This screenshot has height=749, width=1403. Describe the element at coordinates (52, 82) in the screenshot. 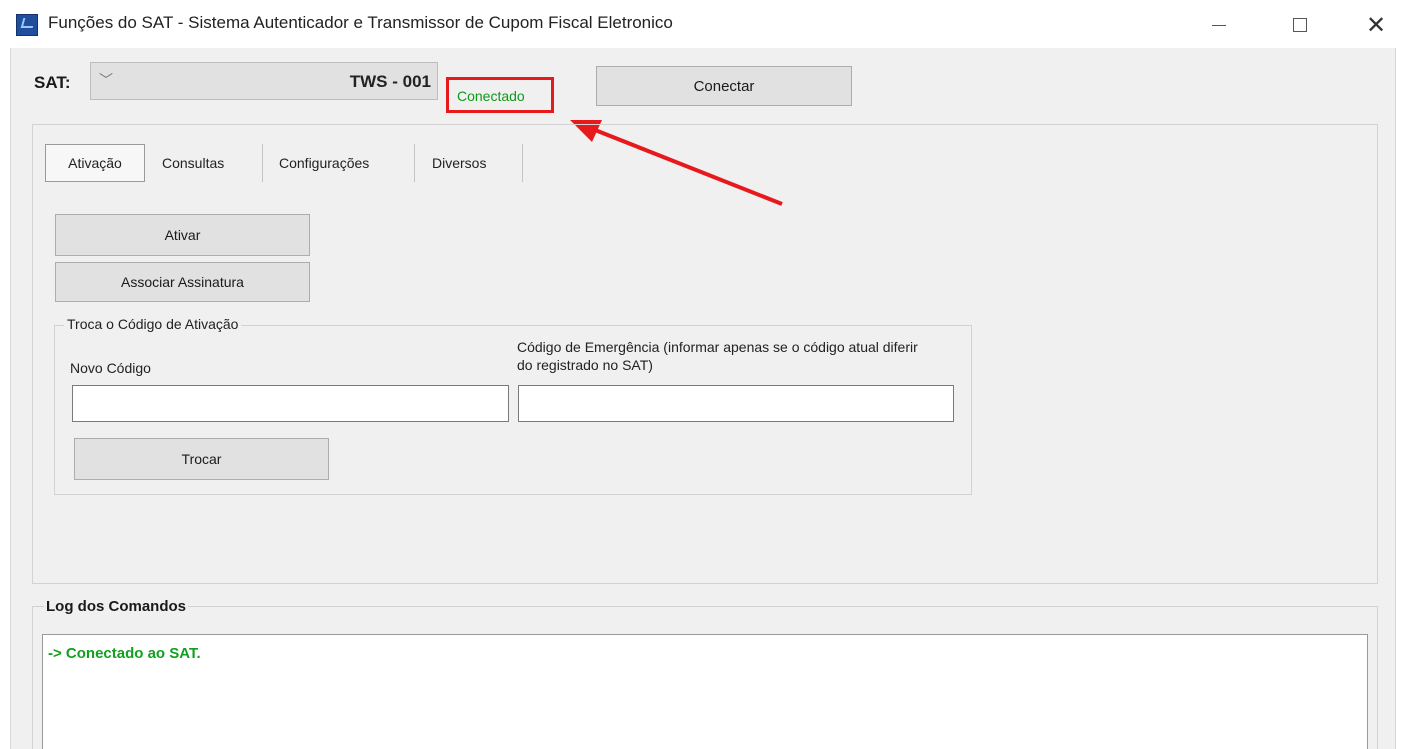

I see `sat-label: SAT:` at that location.